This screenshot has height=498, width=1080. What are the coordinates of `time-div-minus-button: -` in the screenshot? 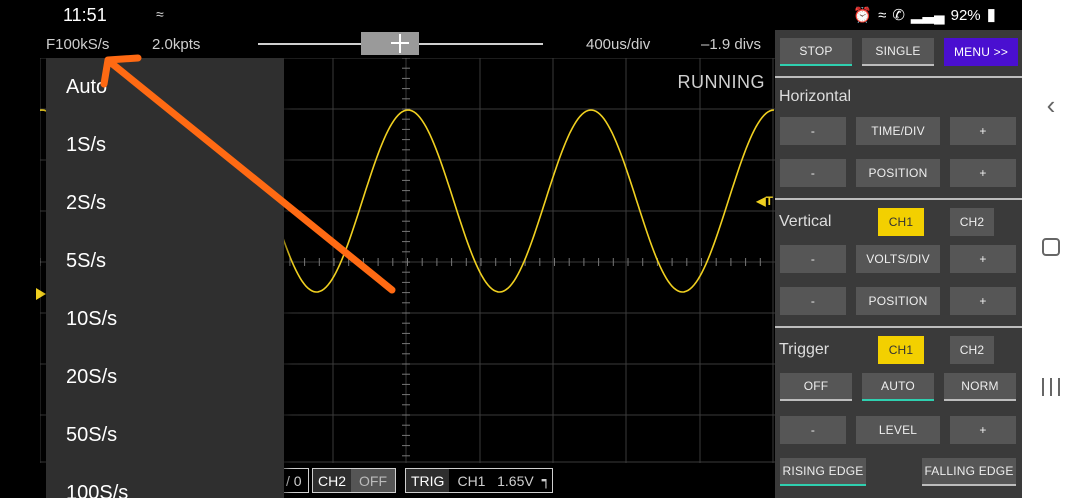 It's located at (813, 131).